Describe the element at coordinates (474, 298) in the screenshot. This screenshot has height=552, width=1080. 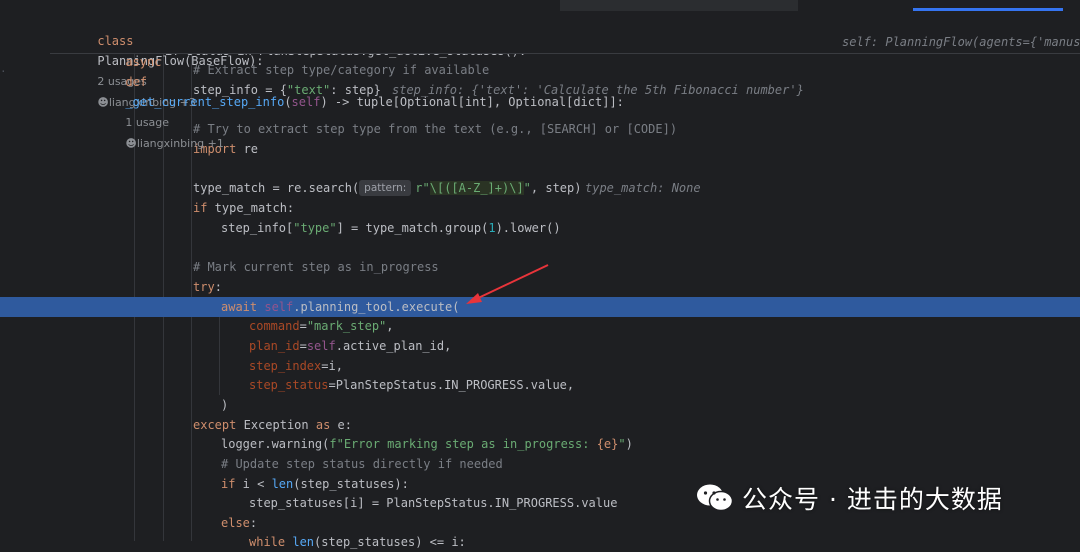
I see `arrow-head` at that location.